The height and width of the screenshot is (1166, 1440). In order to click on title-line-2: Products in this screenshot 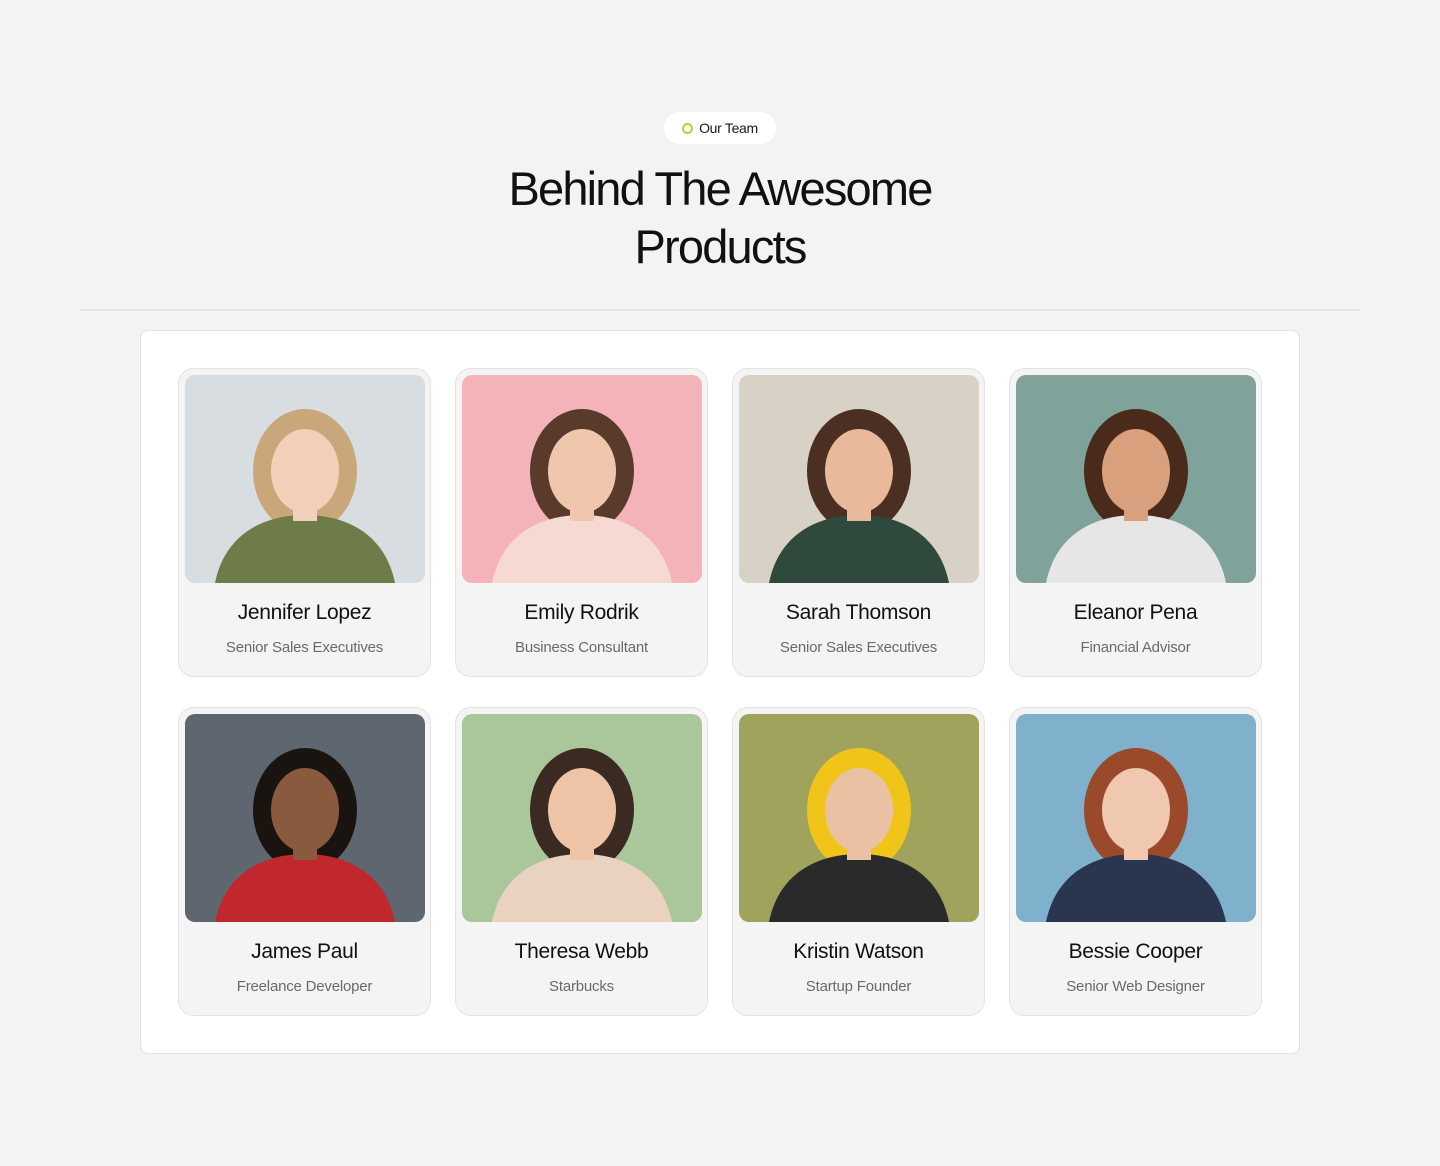, I will do `click(720, 246)`.